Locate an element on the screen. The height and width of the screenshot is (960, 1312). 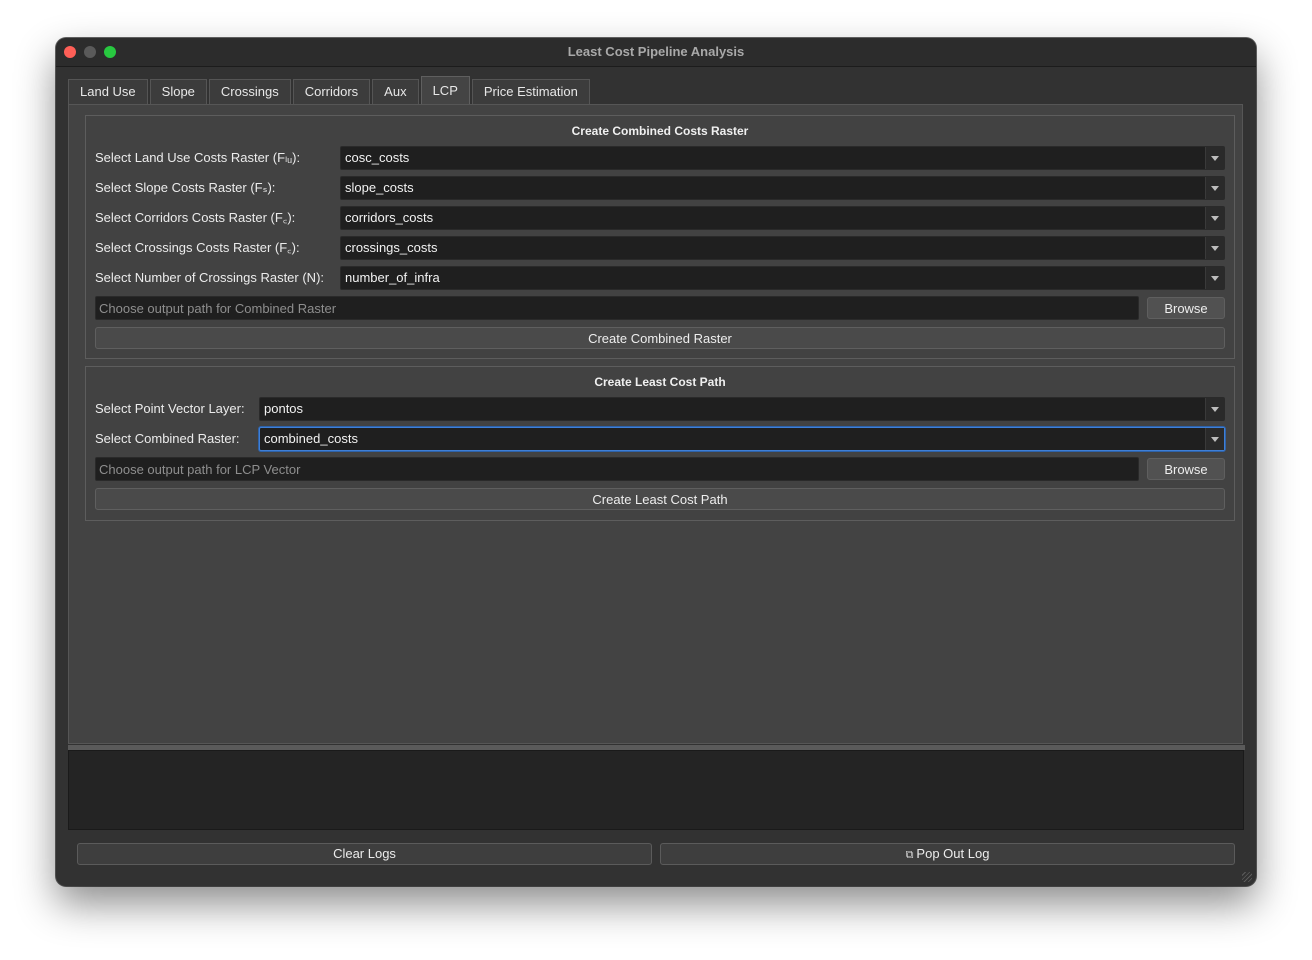
combined-browse-button: Browse is located at coordinates (1186, 308).